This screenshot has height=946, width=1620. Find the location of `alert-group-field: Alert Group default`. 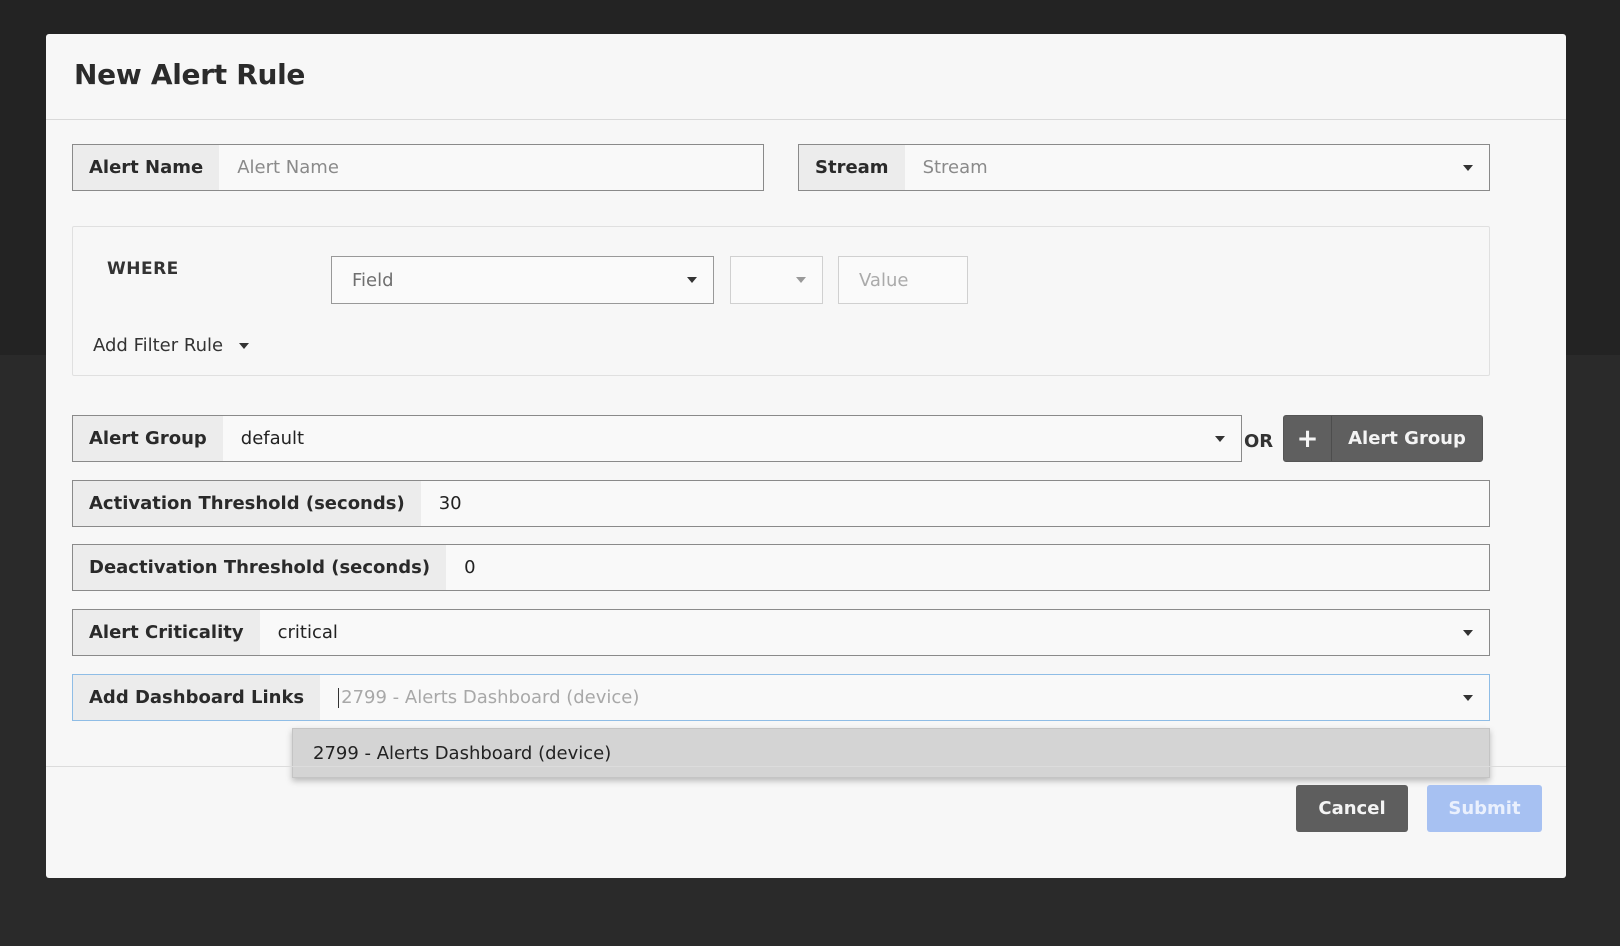

alert-group-field: Alert Group default is located at coordinates (657, 438).